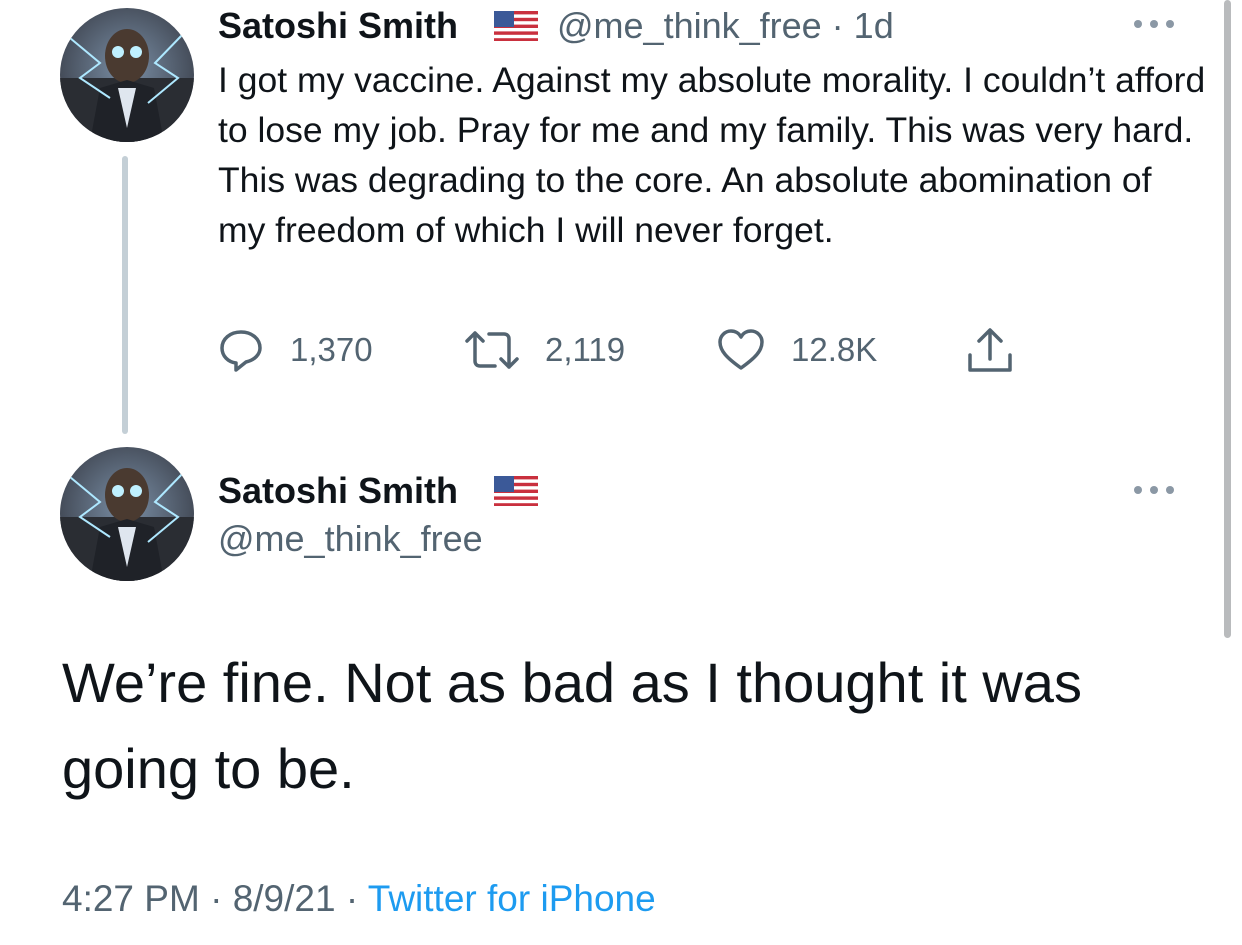  What do you see at coordinates (331, 349) in the screenshot?
I see `reply-count: 1,370` at bounding box center [331, 349].